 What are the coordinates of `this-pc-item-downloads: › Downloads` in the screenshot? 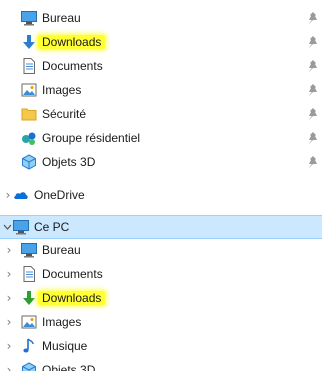 It's located at (161, 298).